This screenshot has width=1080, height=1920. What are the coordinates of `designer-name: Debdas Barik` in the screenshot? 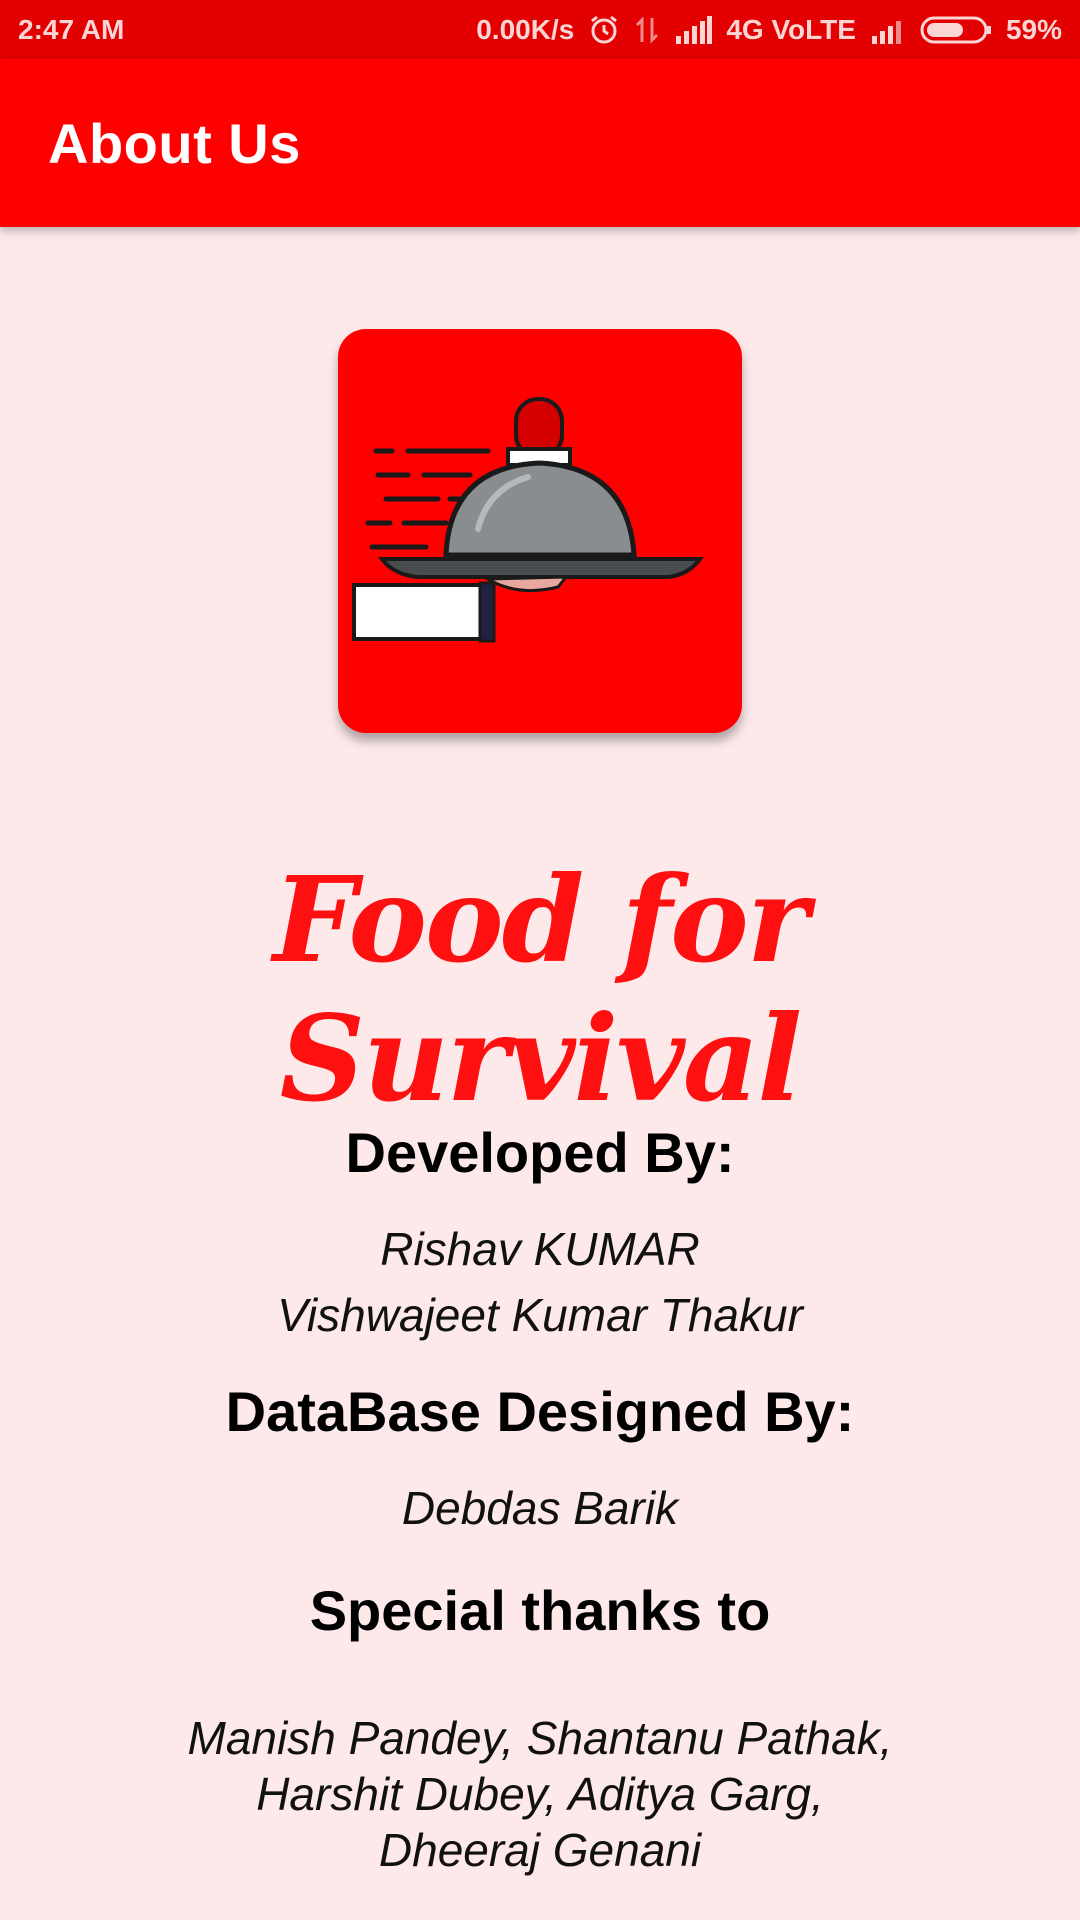 It's located at (540, 1508).